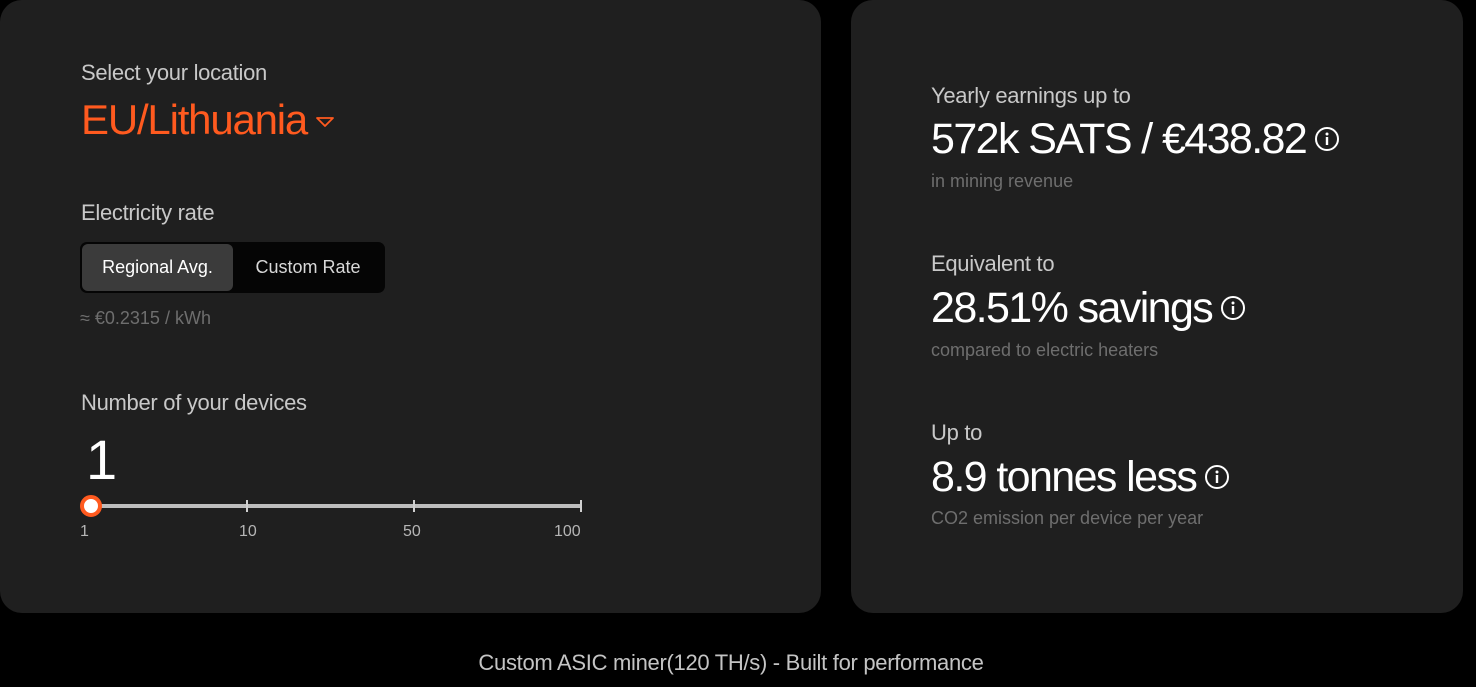 The height and width of the screenshot is (687, 1476). I want to click on earnings-sub: in mining revenue, so click(1002, 181).